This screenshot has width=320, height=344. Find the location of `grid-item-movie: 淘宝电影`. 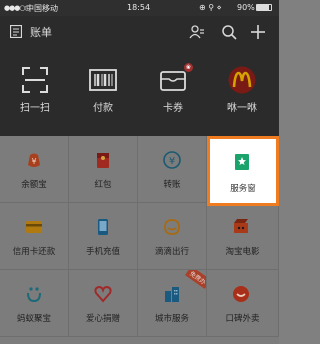

grid-item-movie: 淘宝电影 is located at coordinates (243, 236).